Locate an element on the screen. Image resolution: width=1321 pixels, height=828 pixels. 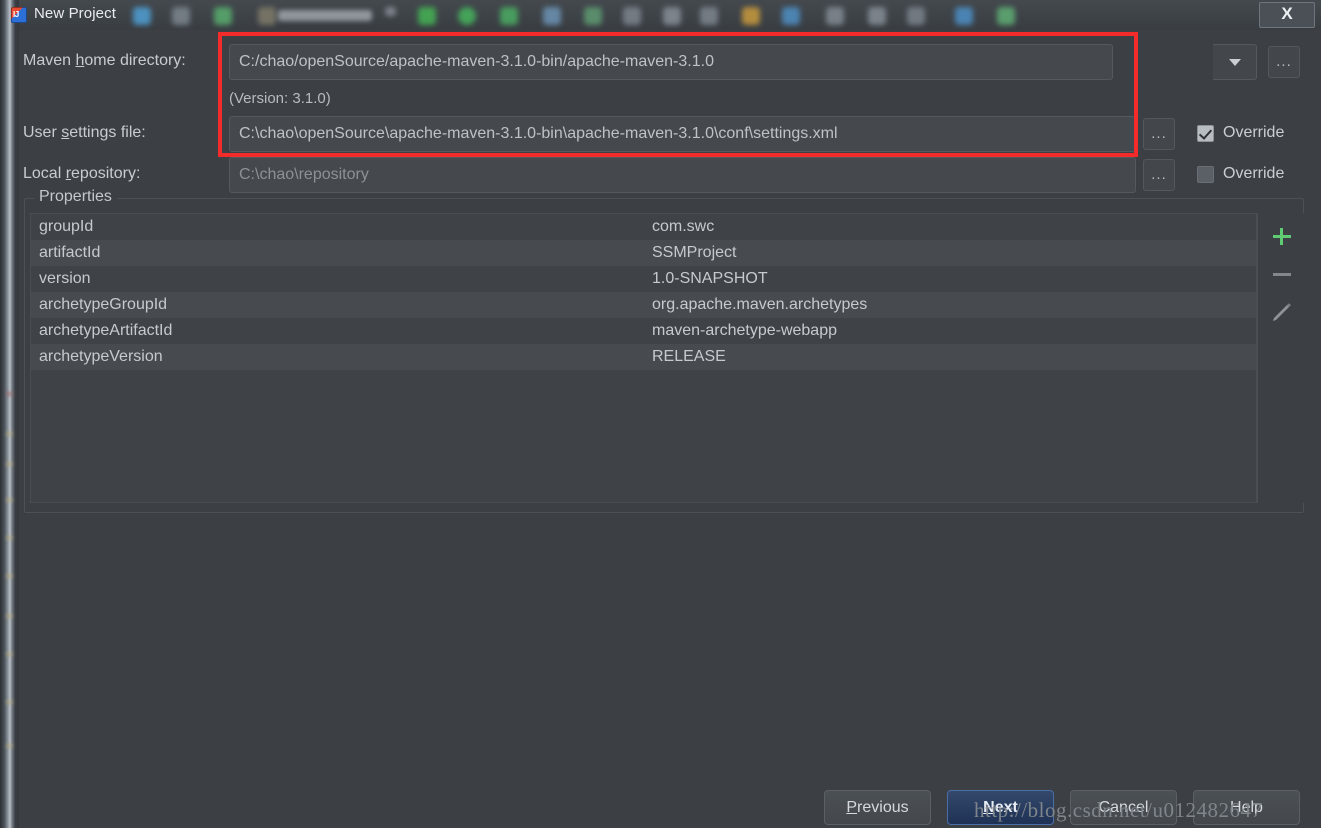
properties-group-title: Properties is located at coordinates (75, 197).